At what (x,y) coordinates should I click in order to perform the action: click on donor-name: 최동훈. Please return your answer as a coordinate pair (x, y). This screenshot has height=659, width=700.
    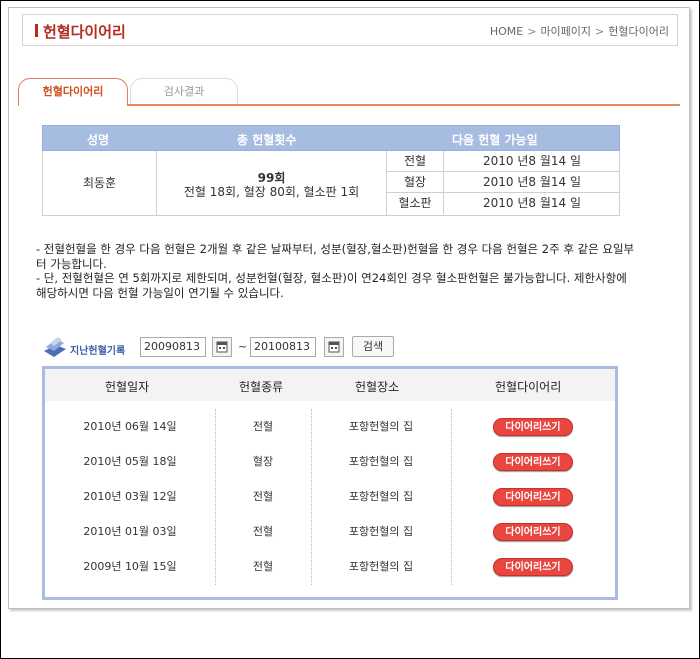
    Looking at the image, I should click on (100, 183).